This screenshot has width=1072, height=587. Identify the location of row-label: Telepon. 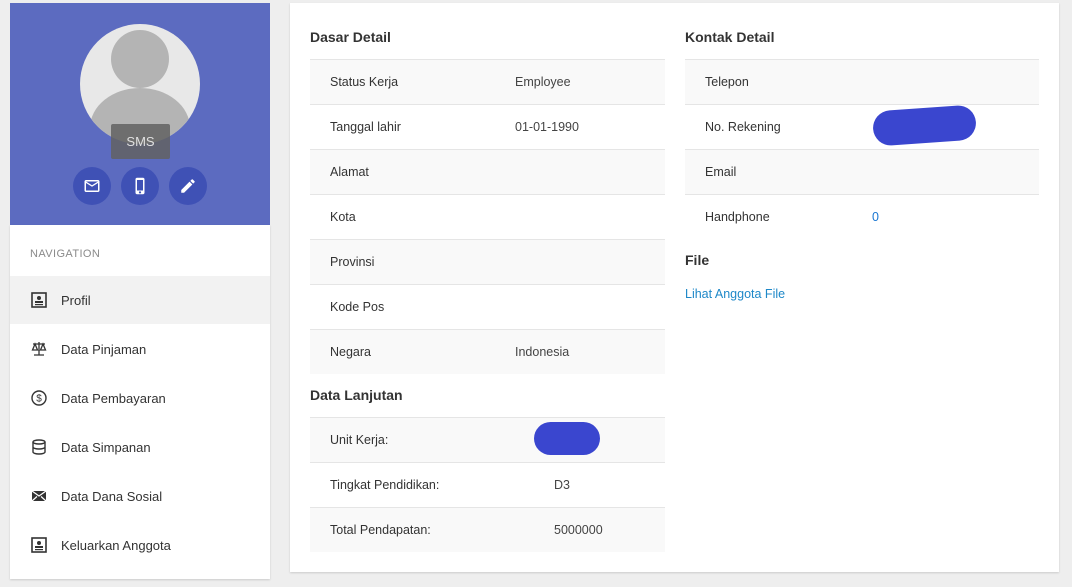
(727, 82).